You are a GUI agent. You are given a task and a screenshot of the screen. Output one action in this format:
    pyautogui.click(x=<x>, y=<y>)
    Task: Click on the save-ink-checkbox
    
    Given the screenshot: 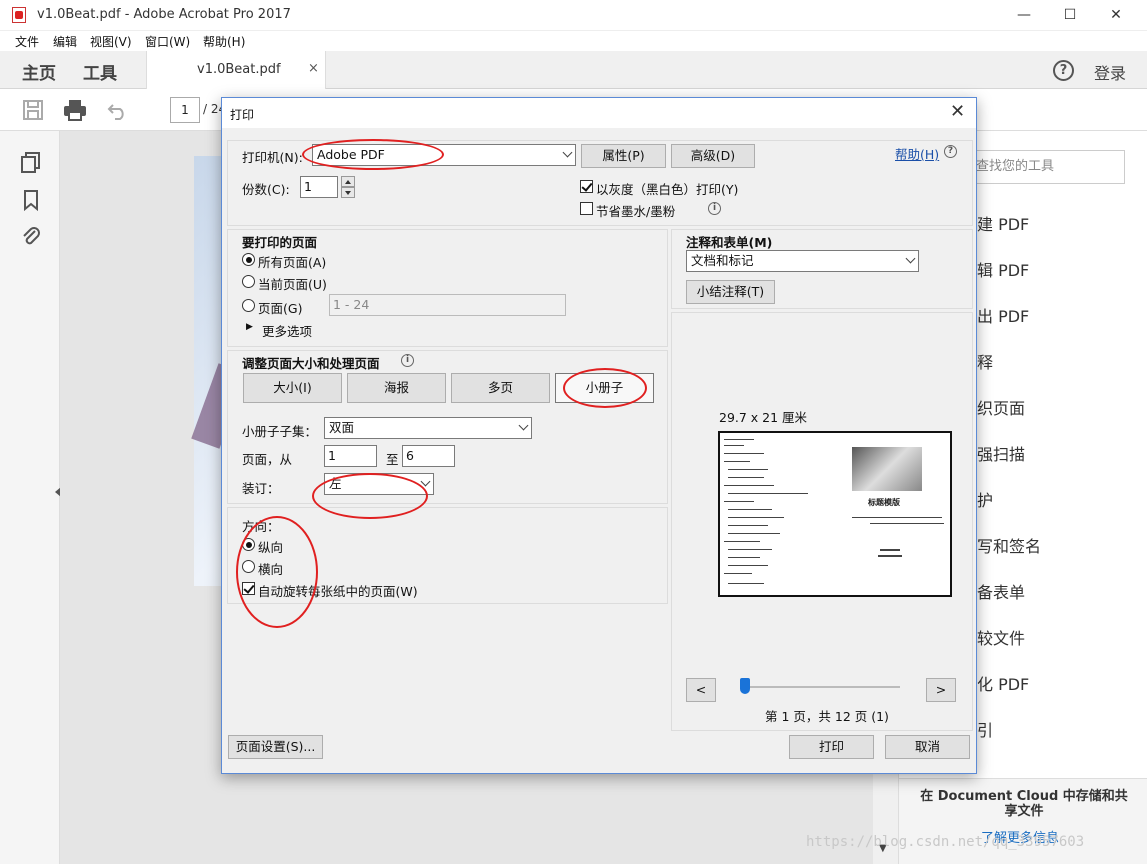 What is the action you would take?
    pyautogui.click(x=586, y=208)
    